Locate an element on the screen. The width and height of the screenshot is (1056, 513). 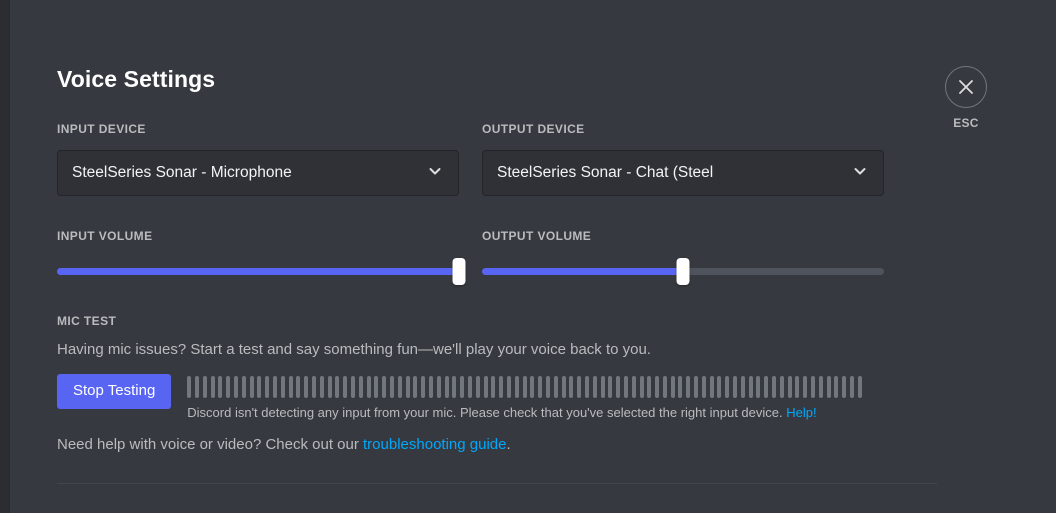
input-volume-slider is located at coordinates (261, 271).